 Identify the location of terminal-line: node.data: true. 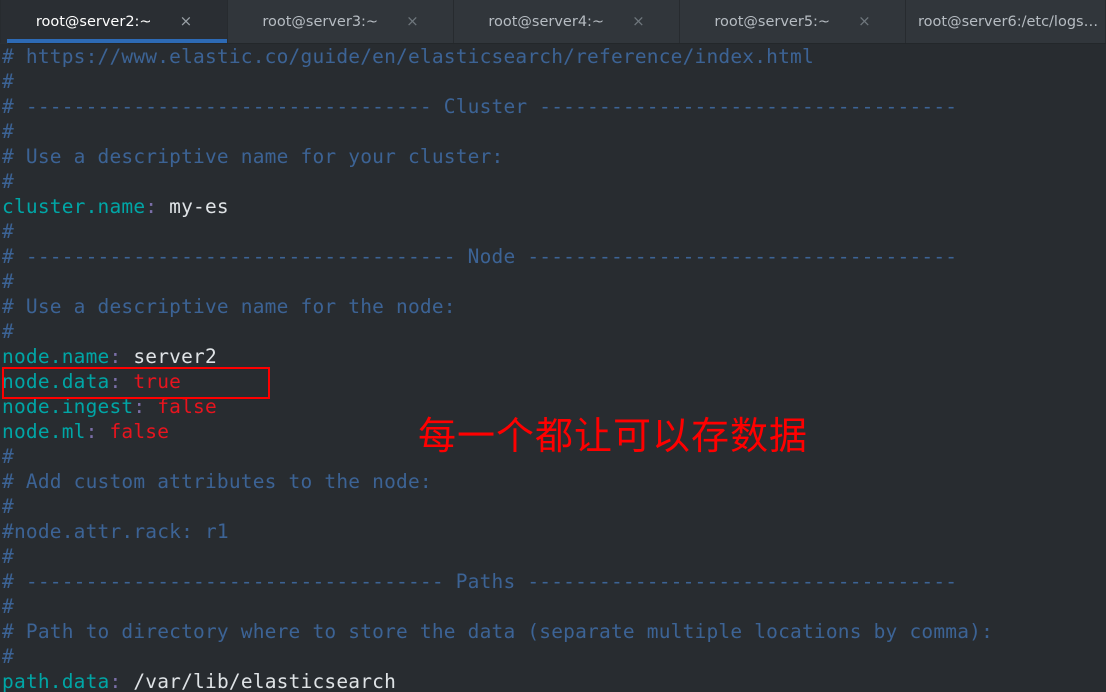
(554, 381).